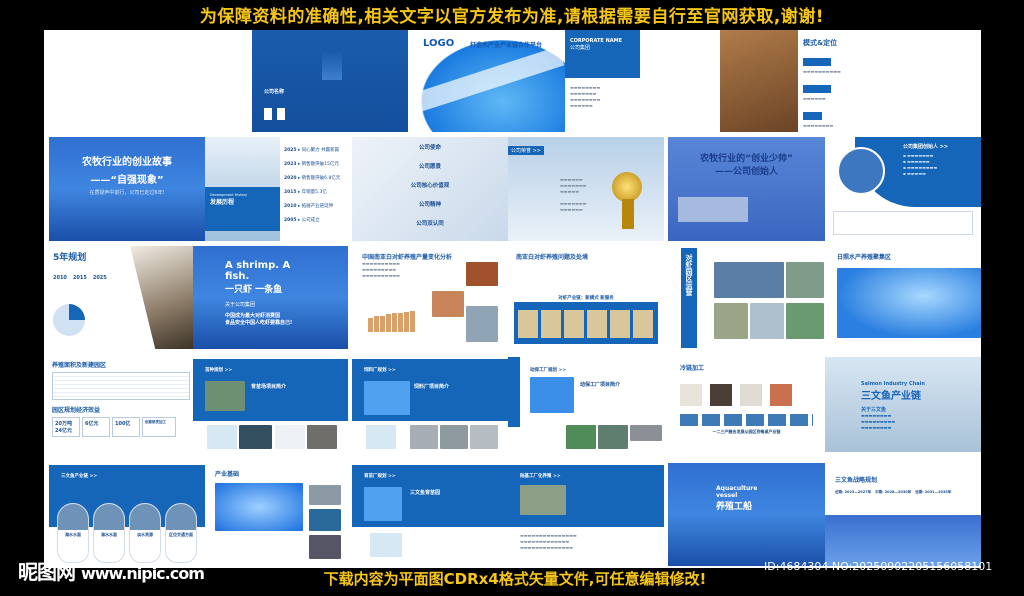  What do you see at coordinates (274, 92) in the screenshot?
I see `cover-company-name: 公司名称` at bounding box center [274, 92].